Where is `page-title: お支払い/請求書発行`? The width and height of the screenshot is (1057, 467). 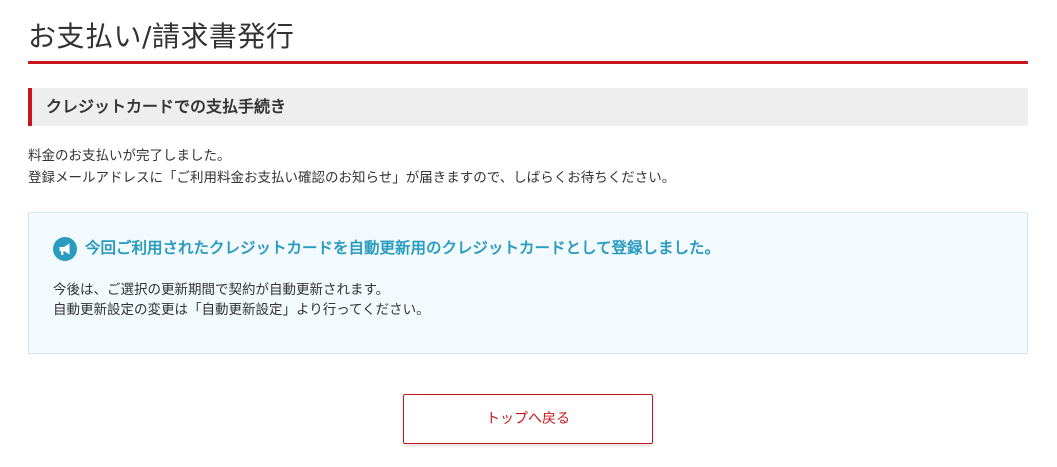
page-title: お支払い/請求書発行 is located at coordinates (161, 36).